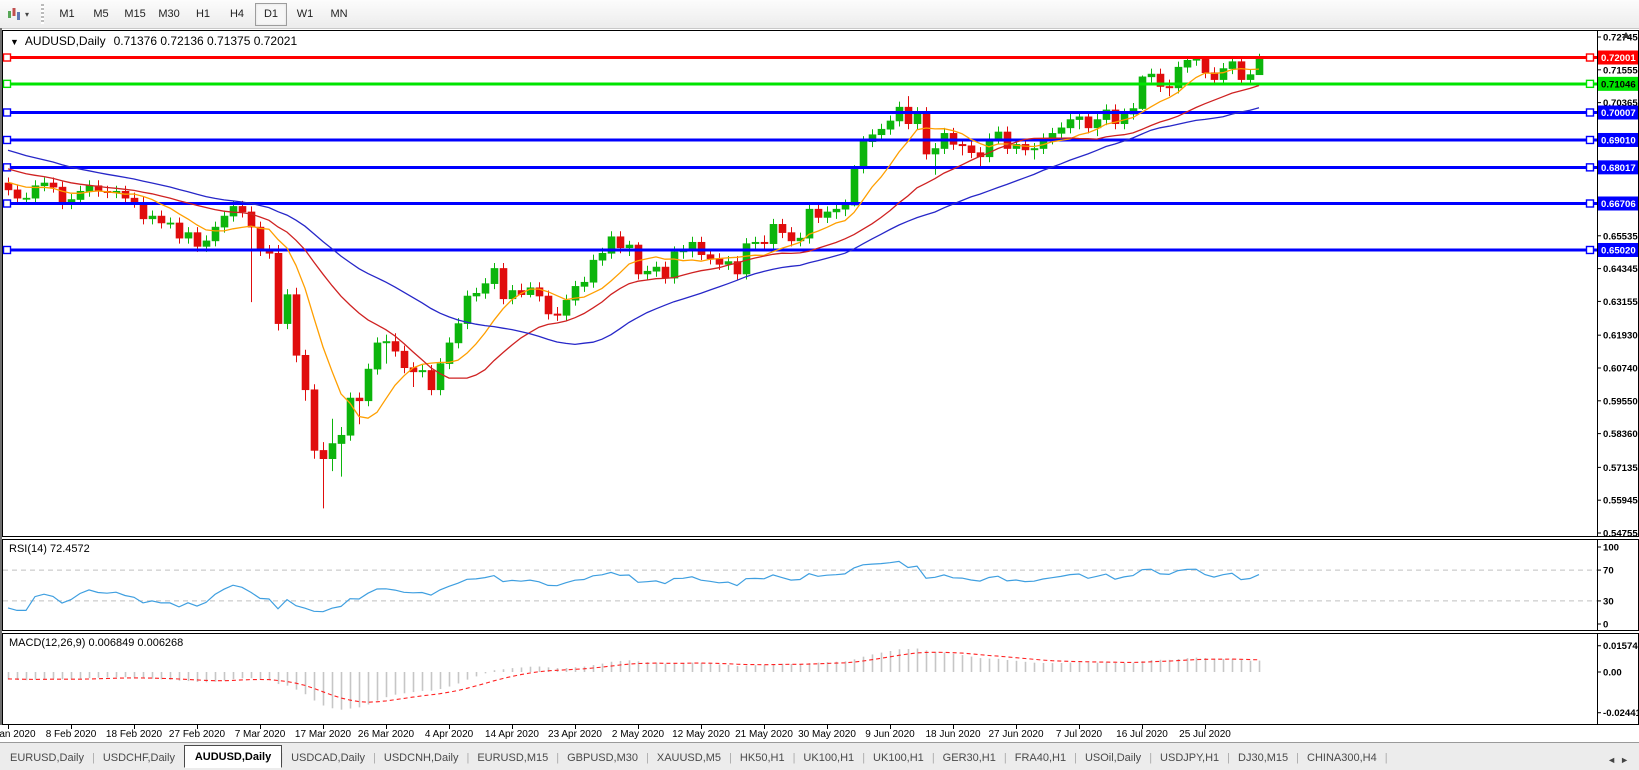  Describe the element at coordinates (1608, 601) in the screenshot. I see `axis-tick-label: 30` at that location.